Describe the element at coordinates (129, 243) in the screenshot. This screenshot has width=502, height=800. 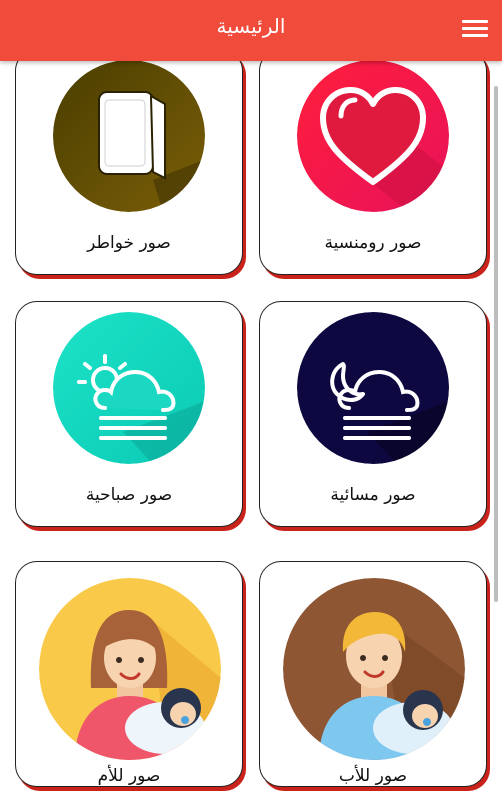
I see `card-label: صور خواطر` at that location.